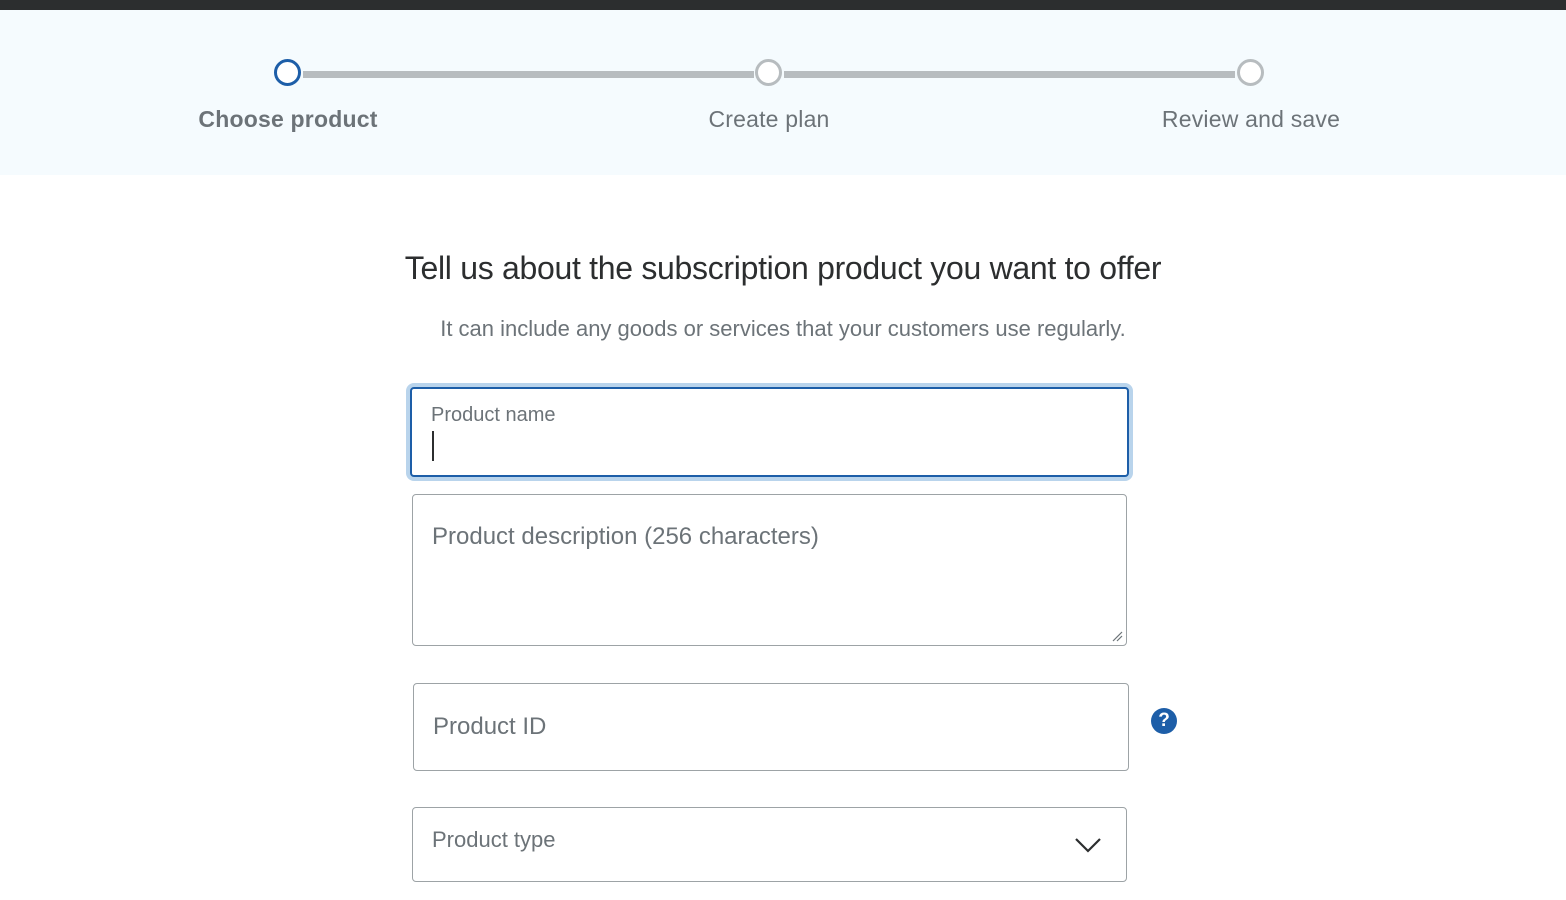 The width and height of the screenshot is (1566, 900). I want to click on product-id-placeholder: Product ID, so click(490, 726).